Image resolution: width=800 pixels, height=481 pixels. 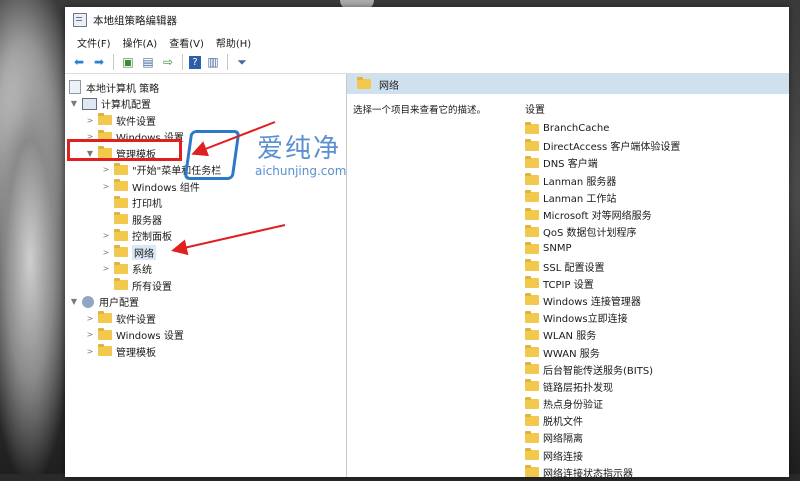 What do you see at coordinates (205, 87) in the screenshot?
I see `tree-item-root: 本地计算机 策略` at bounding box center [205, 87].